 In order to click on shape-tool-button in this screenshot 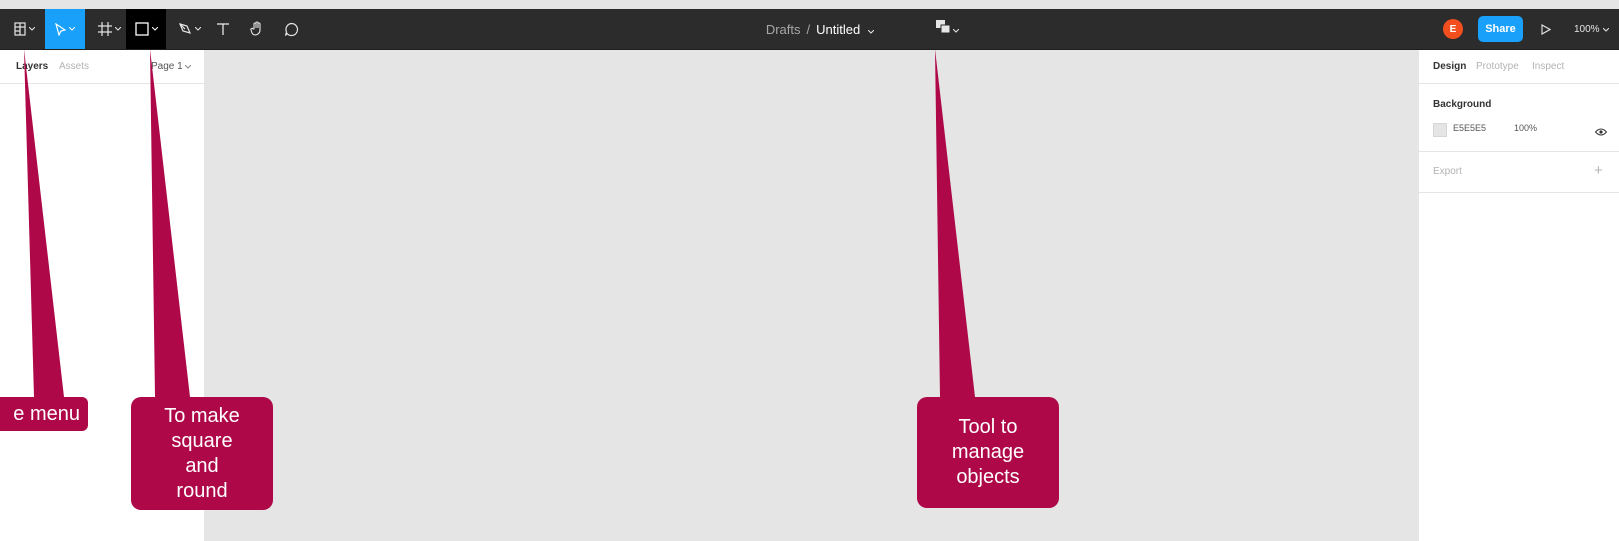, I will do `click(146, 29)`.